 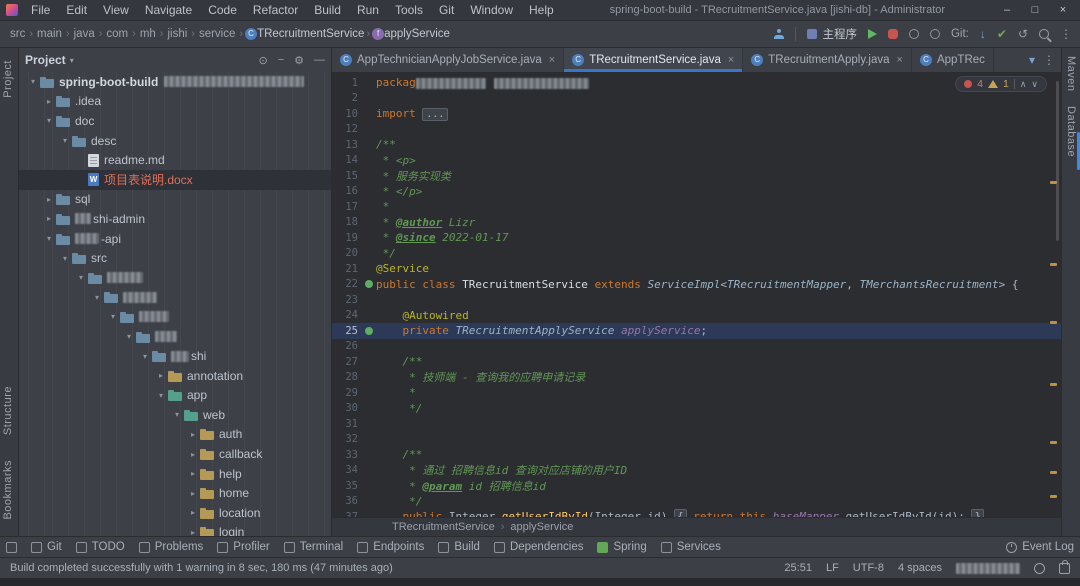 What do you see at coordinates (175, 239) in the screenshot?
I see `tree-item: ▾ -api` at bounding box center [175, 239].